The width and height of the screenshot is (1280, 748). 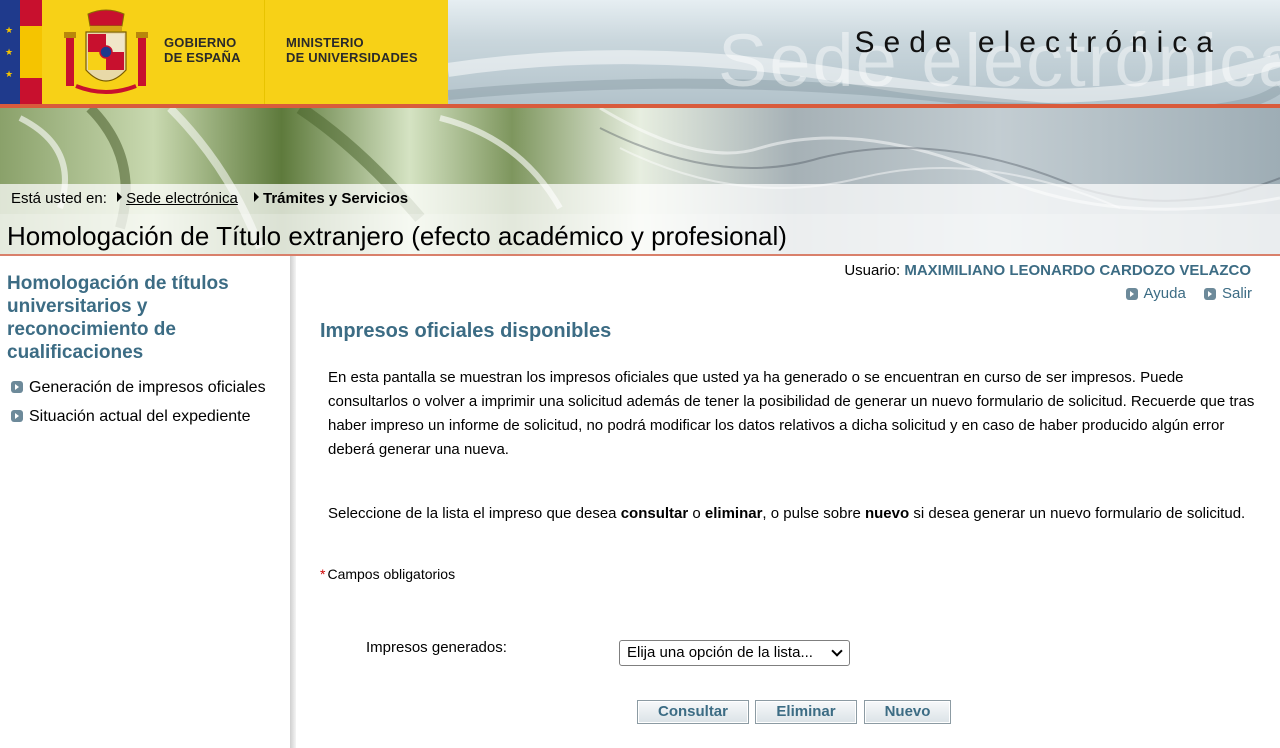 I want to click on sidebar-item-label: Situación actual del expediente, so click(x=140, y=416).